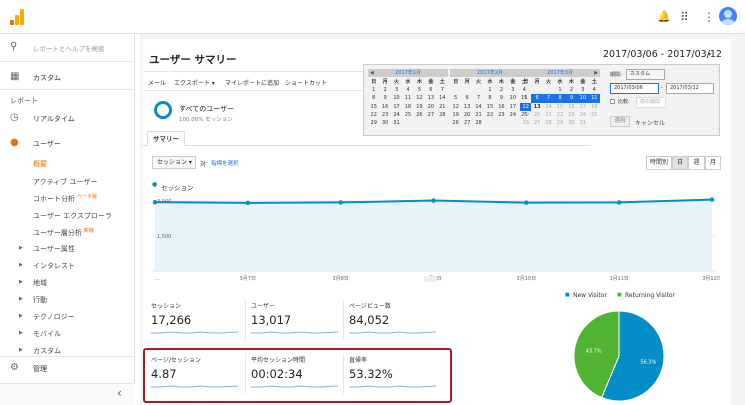 Image resolution: width=745 pixels, height=405 pixels. What do you see at coordinates (659, 163) in the screenshot?
I see `granularity-hourly: 時間別` at bounding box center [659, 163].